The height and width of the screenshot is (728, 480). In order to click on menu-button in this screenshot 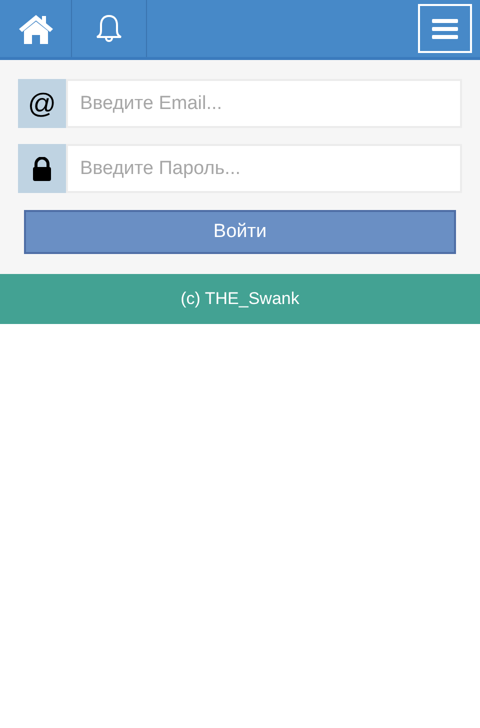, I will do `click(445, 28)`.